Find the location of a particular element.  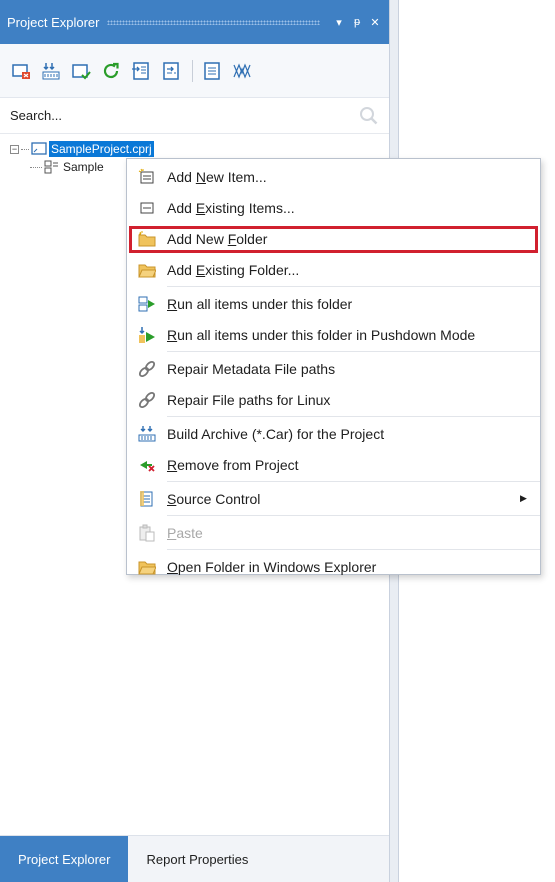

repair-link-icon is located at coordinates (147, 369).